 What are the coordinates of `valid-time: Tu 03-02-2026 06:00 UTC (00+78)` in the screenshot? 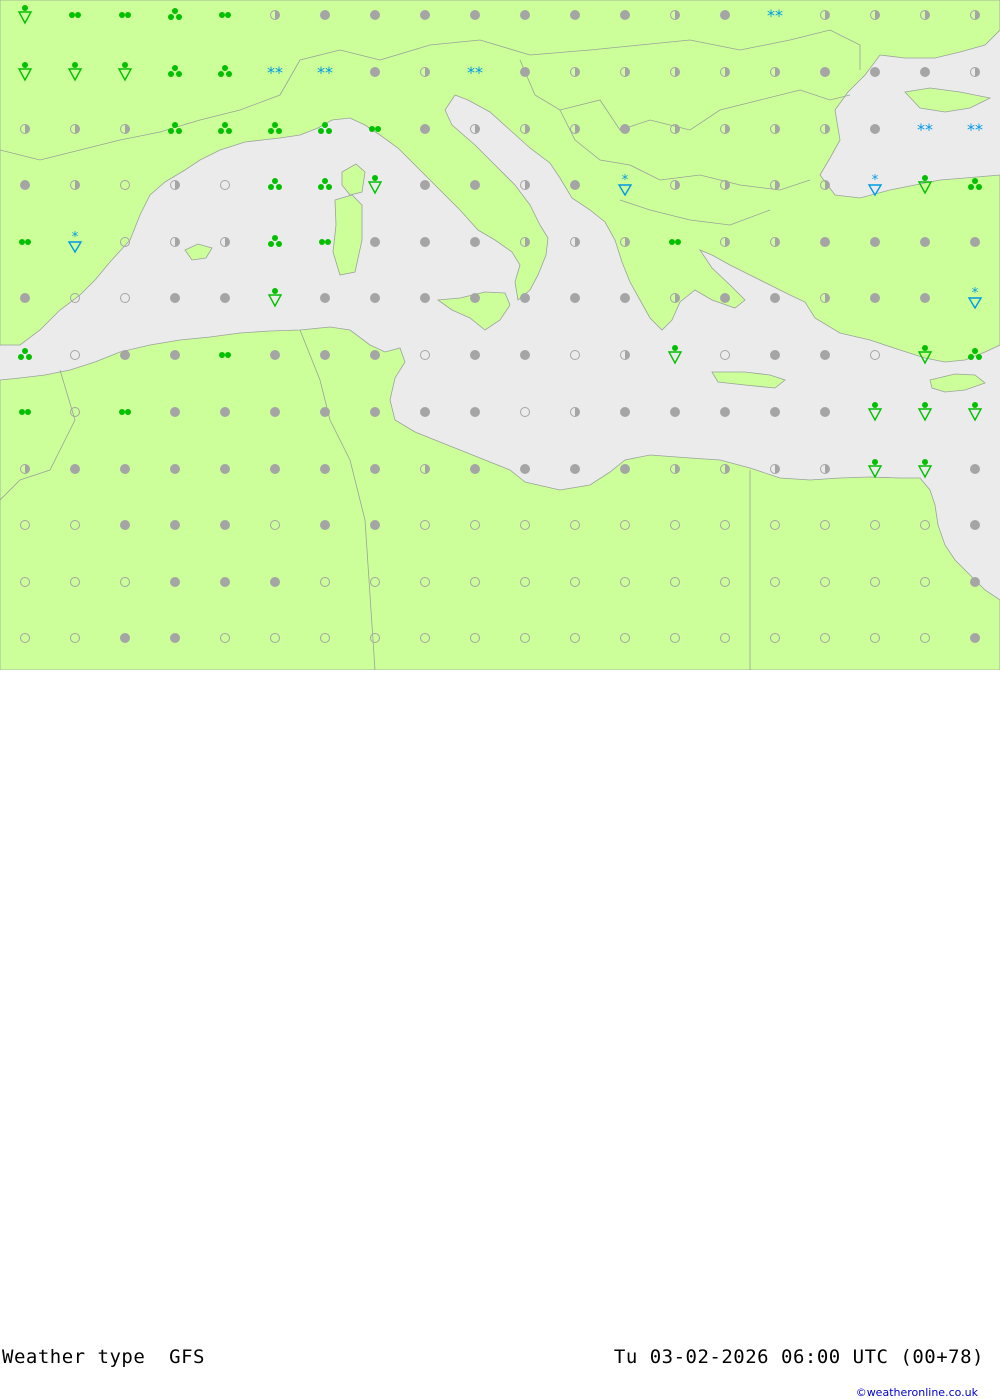 It's located at (798, 1357).